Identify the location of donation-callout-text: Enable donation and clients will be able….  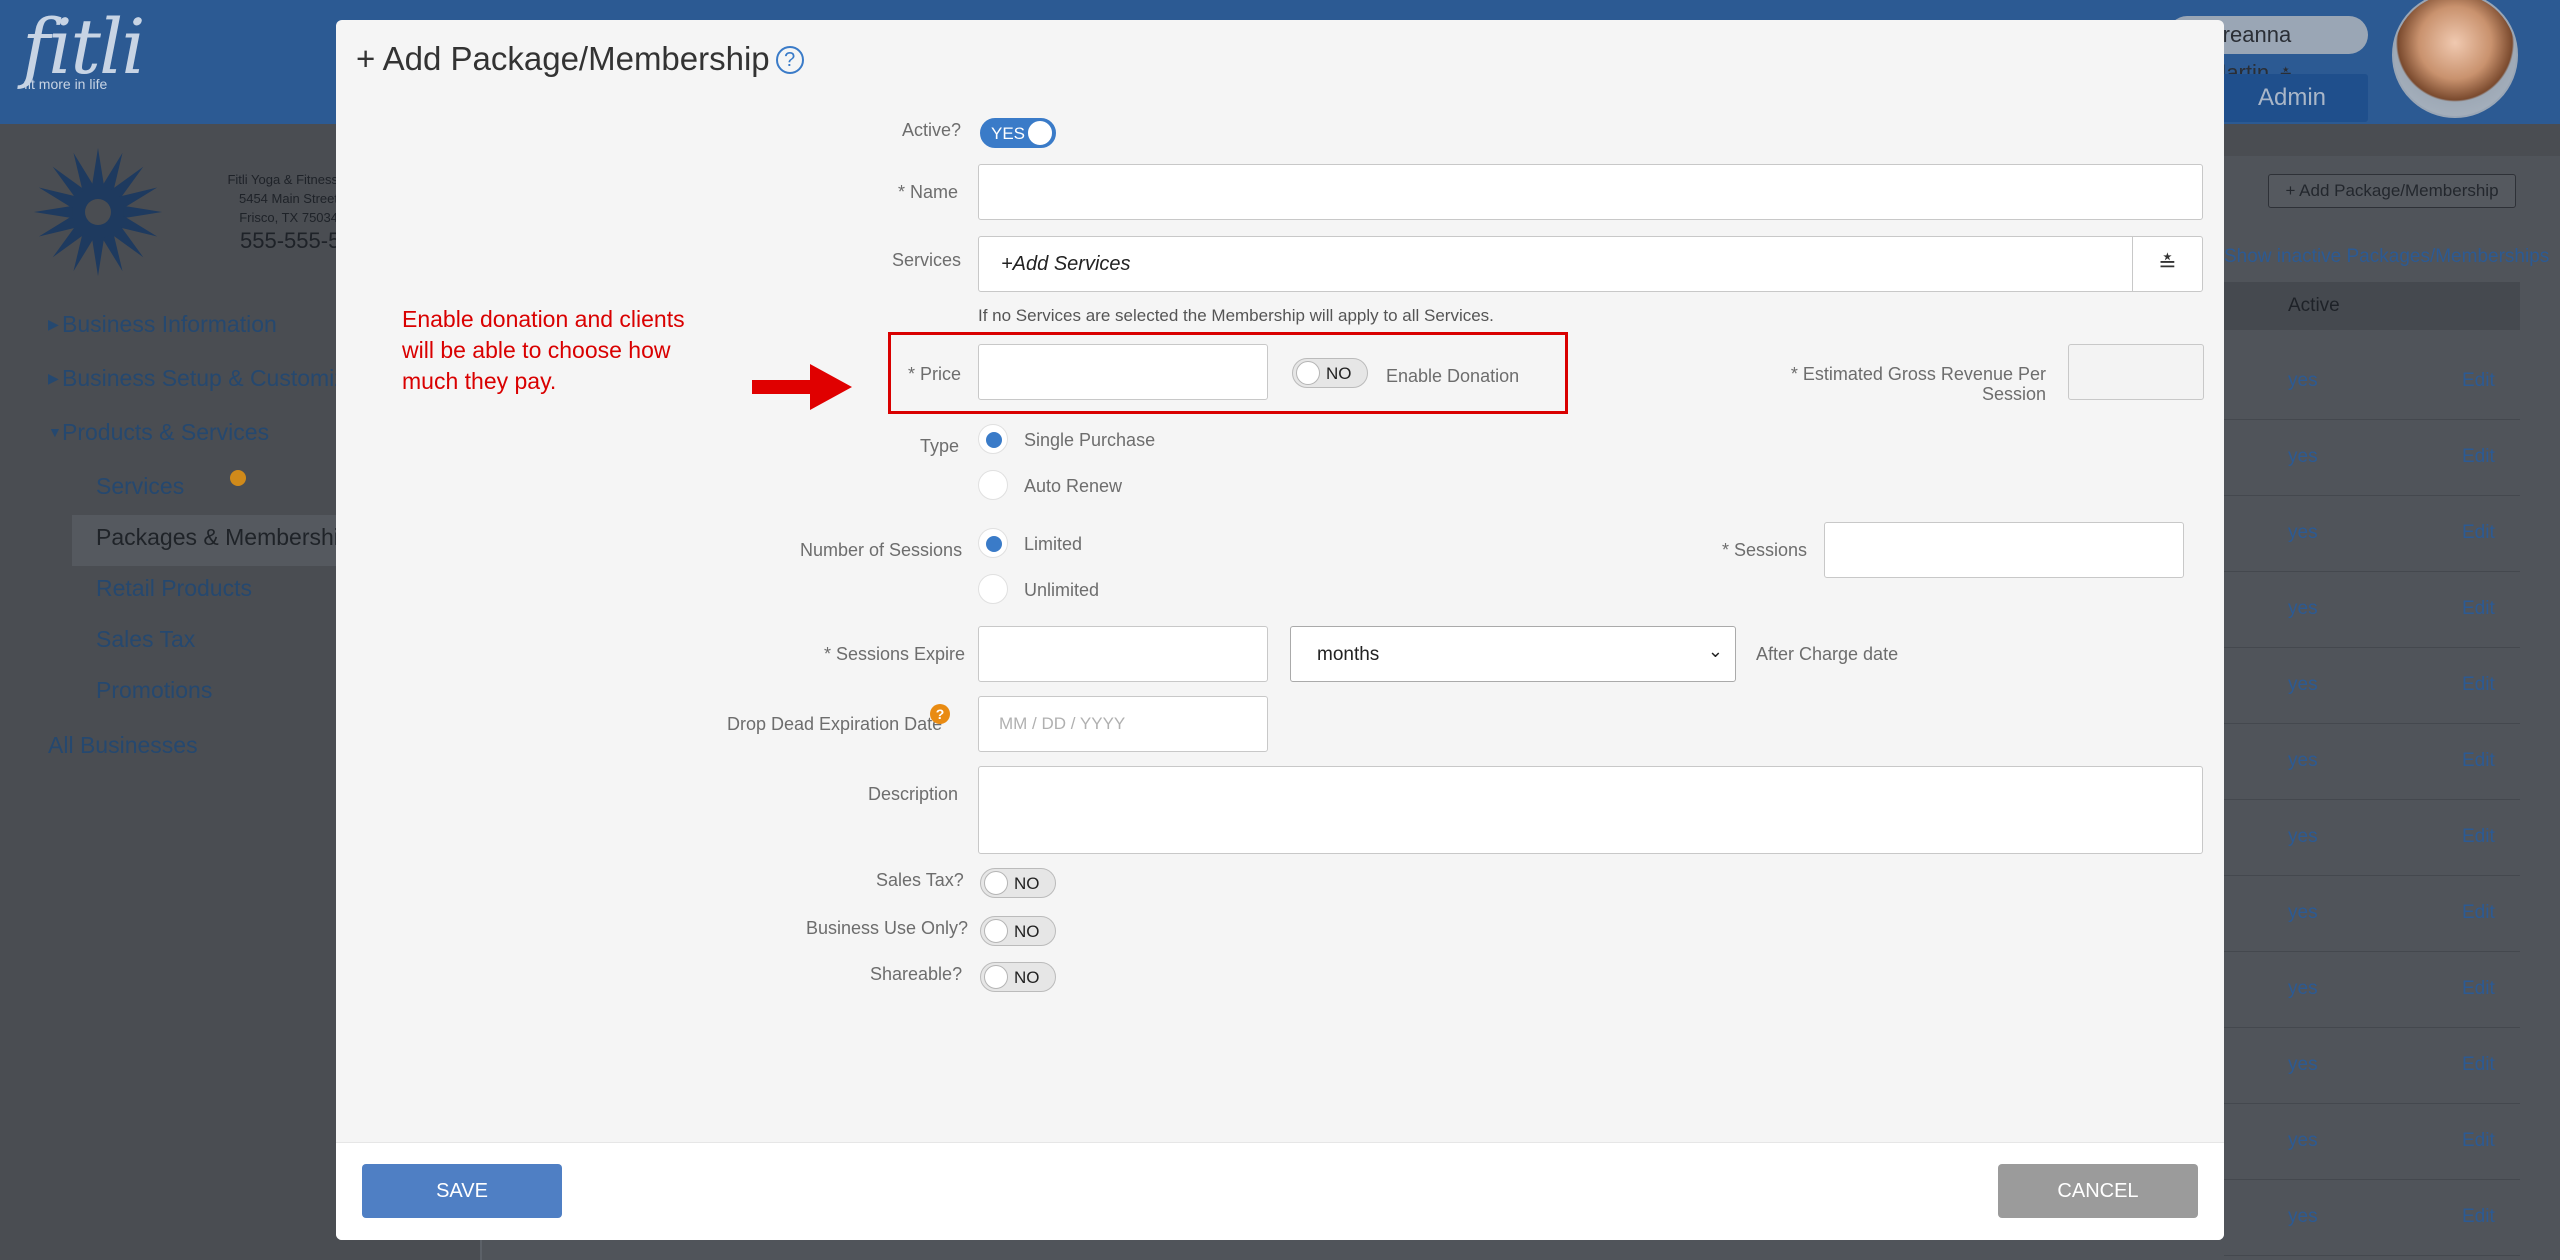
(543, 350).